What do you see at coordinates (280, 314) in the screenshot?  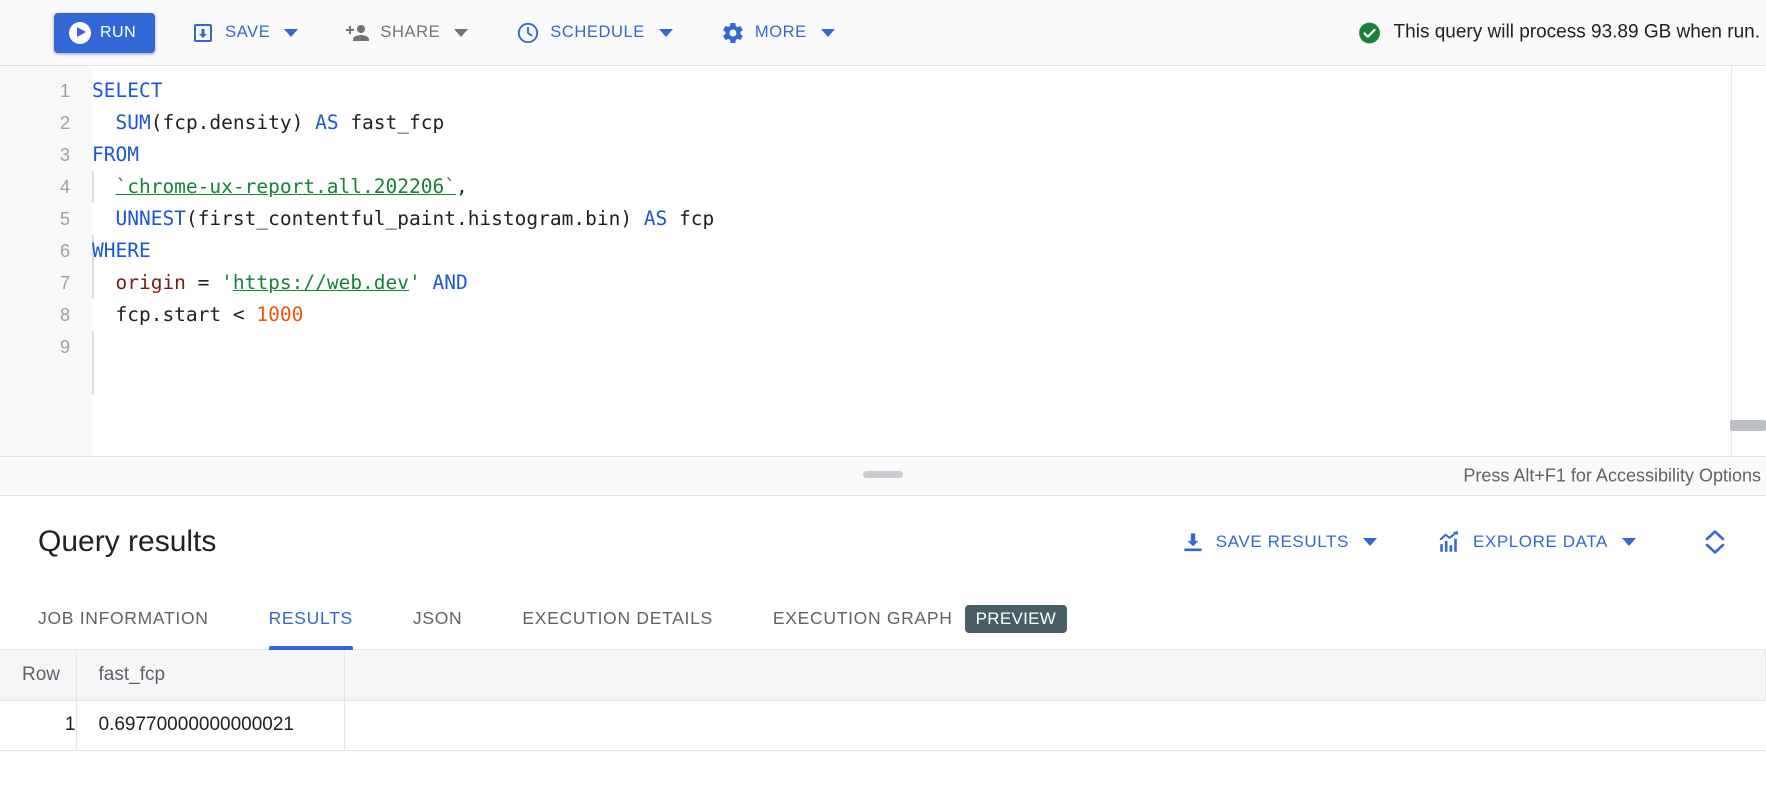 I see `code-token: 1000` at bounding box center [280, 314].